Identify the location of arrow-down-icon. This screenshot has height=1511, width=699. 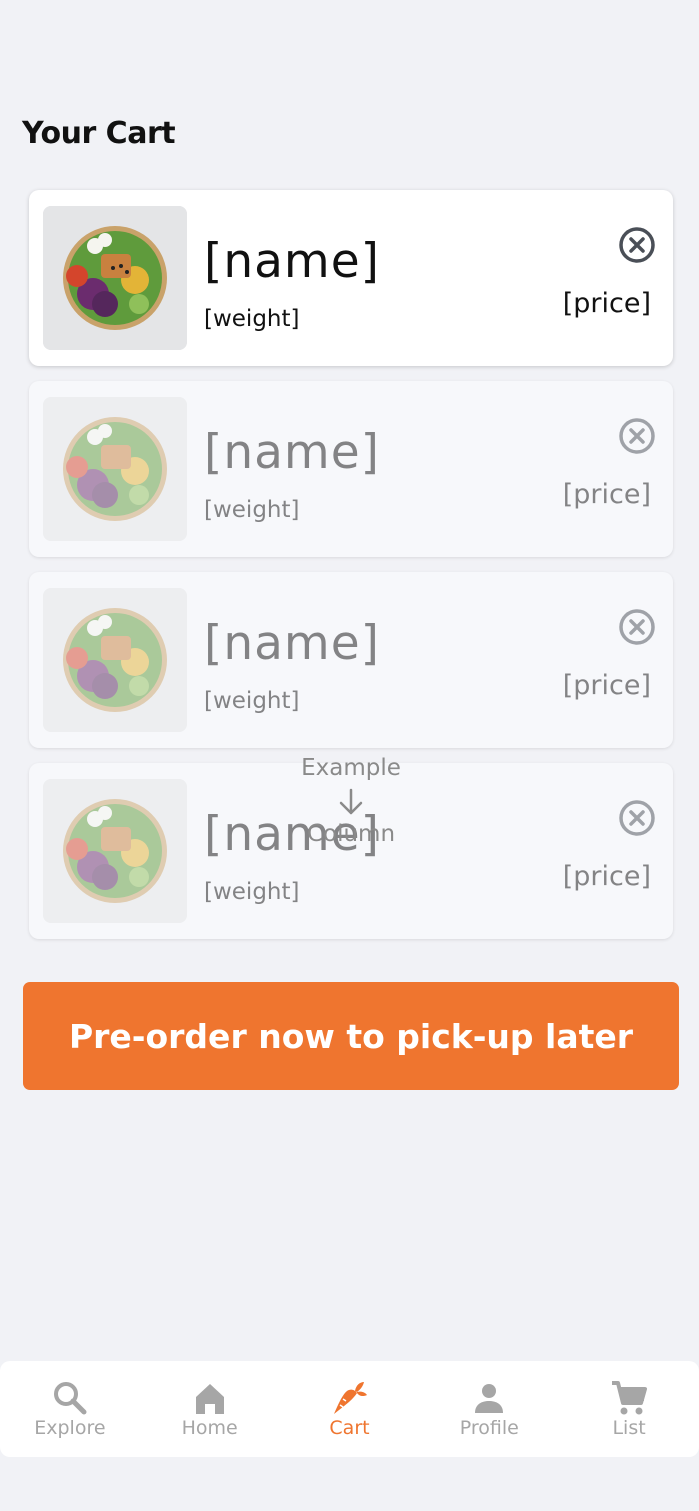
(351, 802).